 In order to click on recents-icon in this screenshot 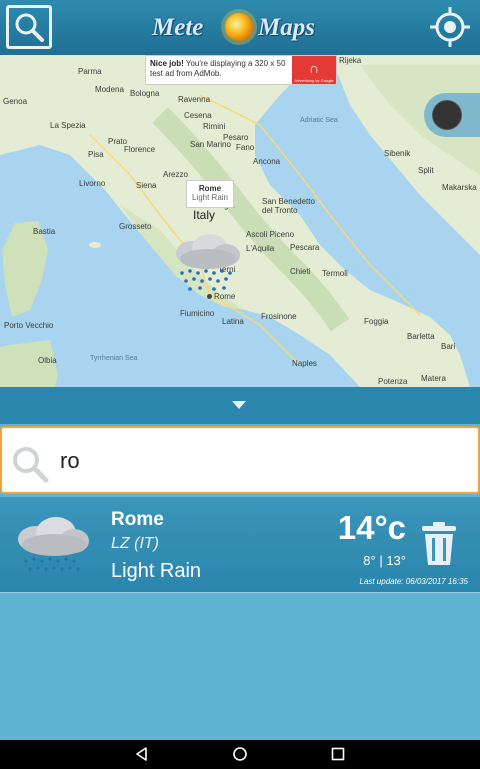, I will do `click(338, 754)`.